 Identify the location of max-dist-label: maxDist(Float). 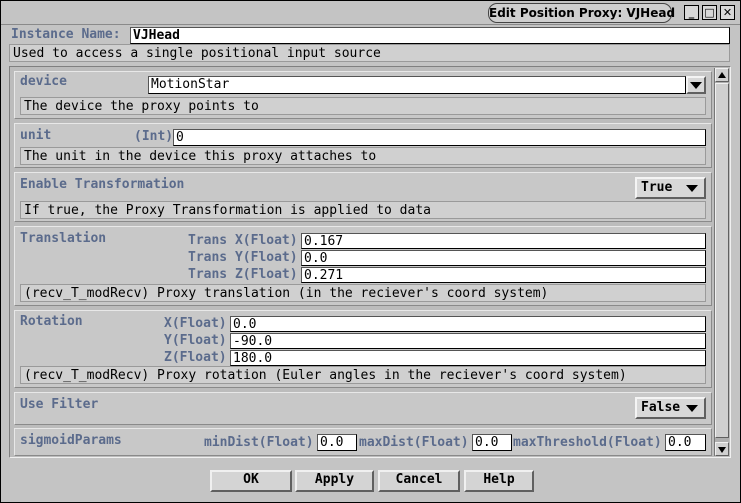
(414, 442).